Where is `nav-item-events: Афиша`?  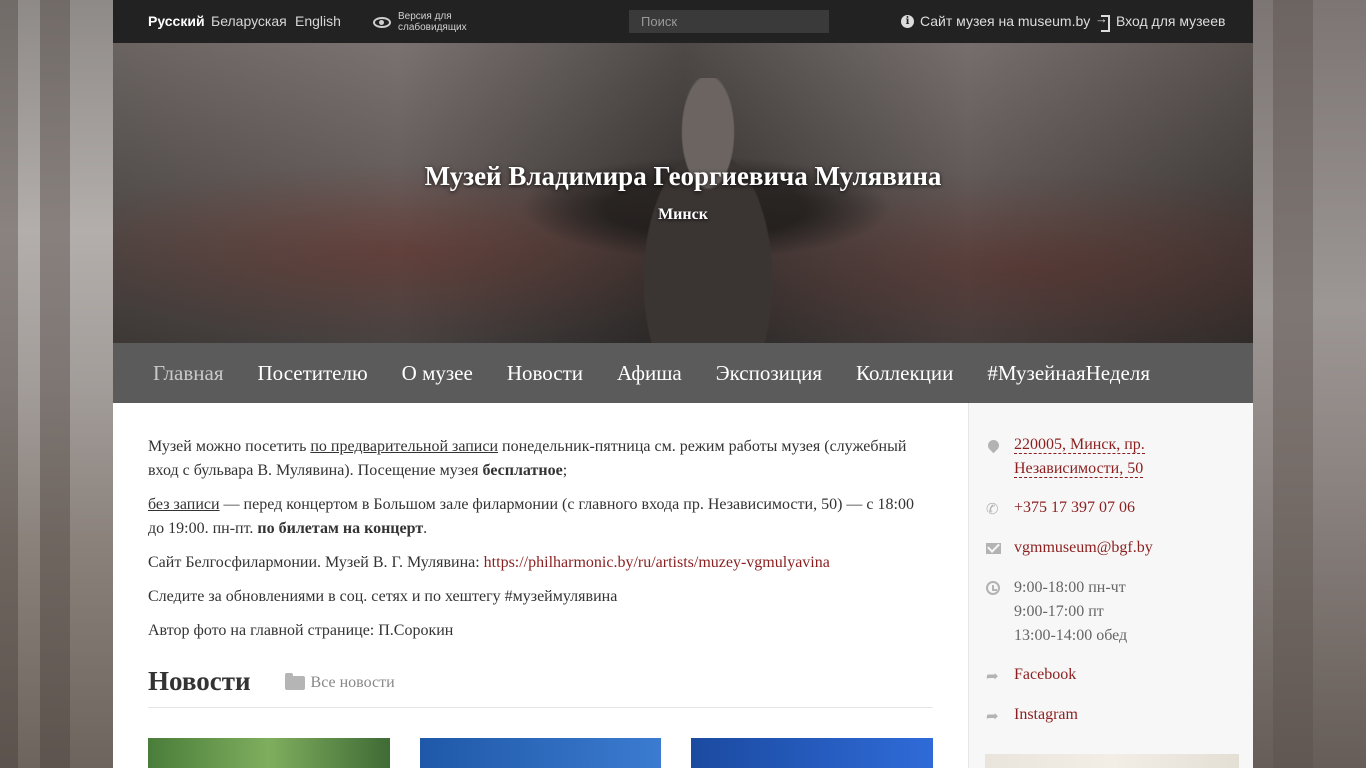
nav-item-events: Афиша is located at coordinates (649, 373).